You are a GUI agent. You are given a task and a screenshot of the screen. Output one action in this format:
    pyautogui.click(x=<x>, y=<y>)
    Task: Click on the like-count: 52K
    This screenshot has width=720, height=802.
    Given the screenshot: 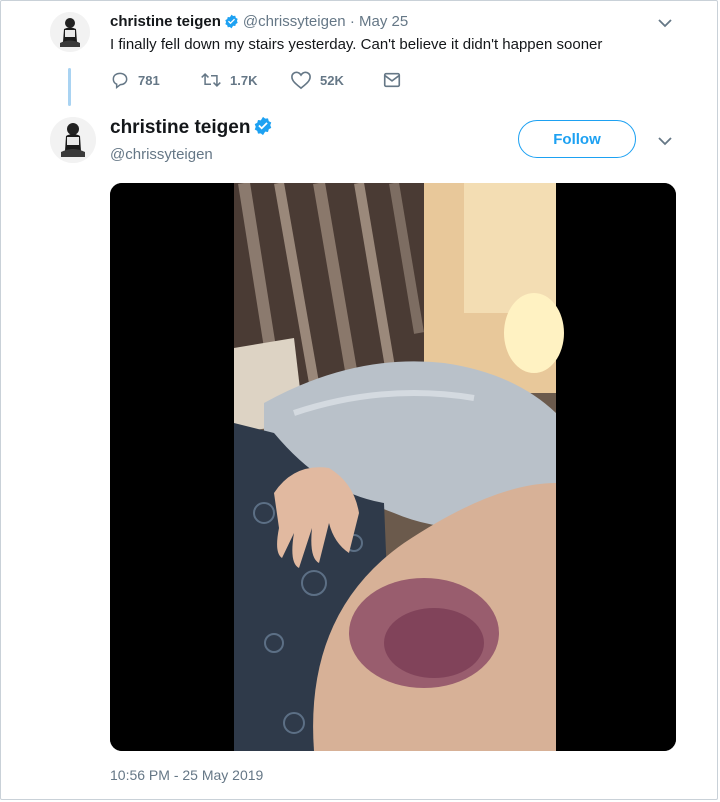 What is the action you would take?
    pyautogui.click(x=332, y=80)
    